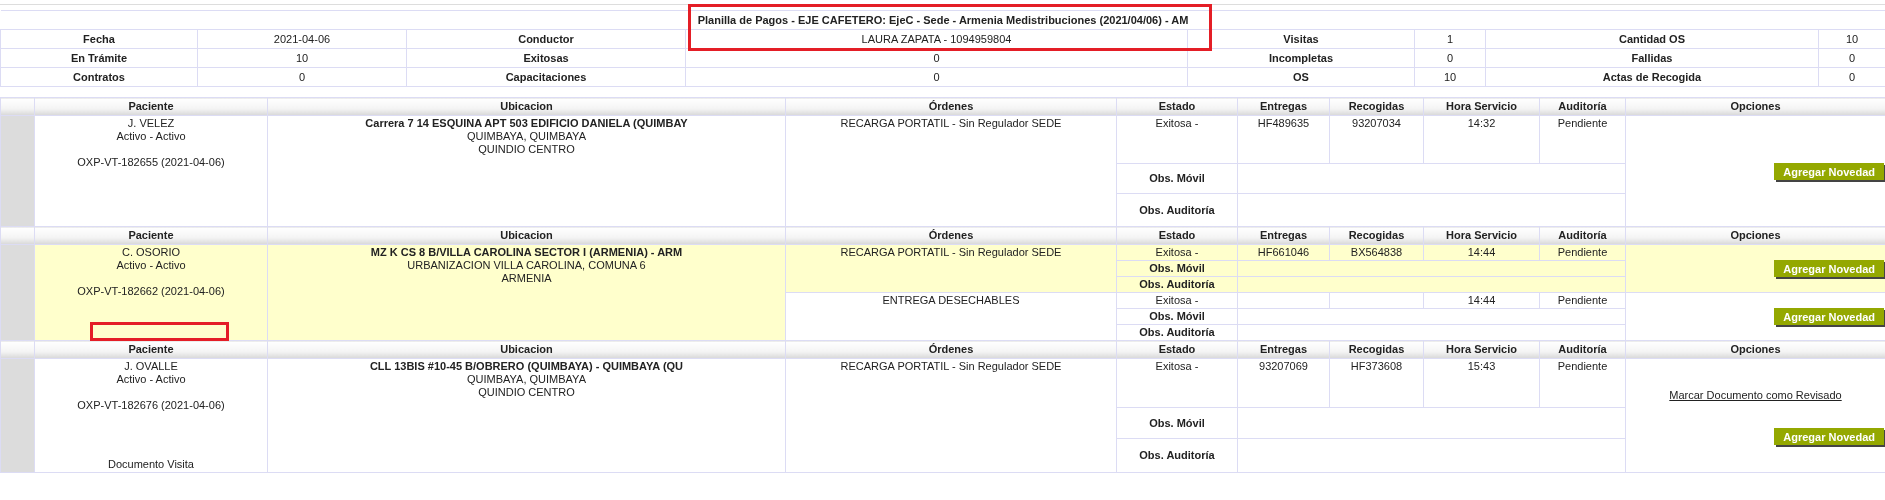 This screenshot has height=500, width=1885. What do you see at coordinates (1481, 300) in the screenshot?
I see `table-cell: 14:44` at bounding box center [1481, 300].